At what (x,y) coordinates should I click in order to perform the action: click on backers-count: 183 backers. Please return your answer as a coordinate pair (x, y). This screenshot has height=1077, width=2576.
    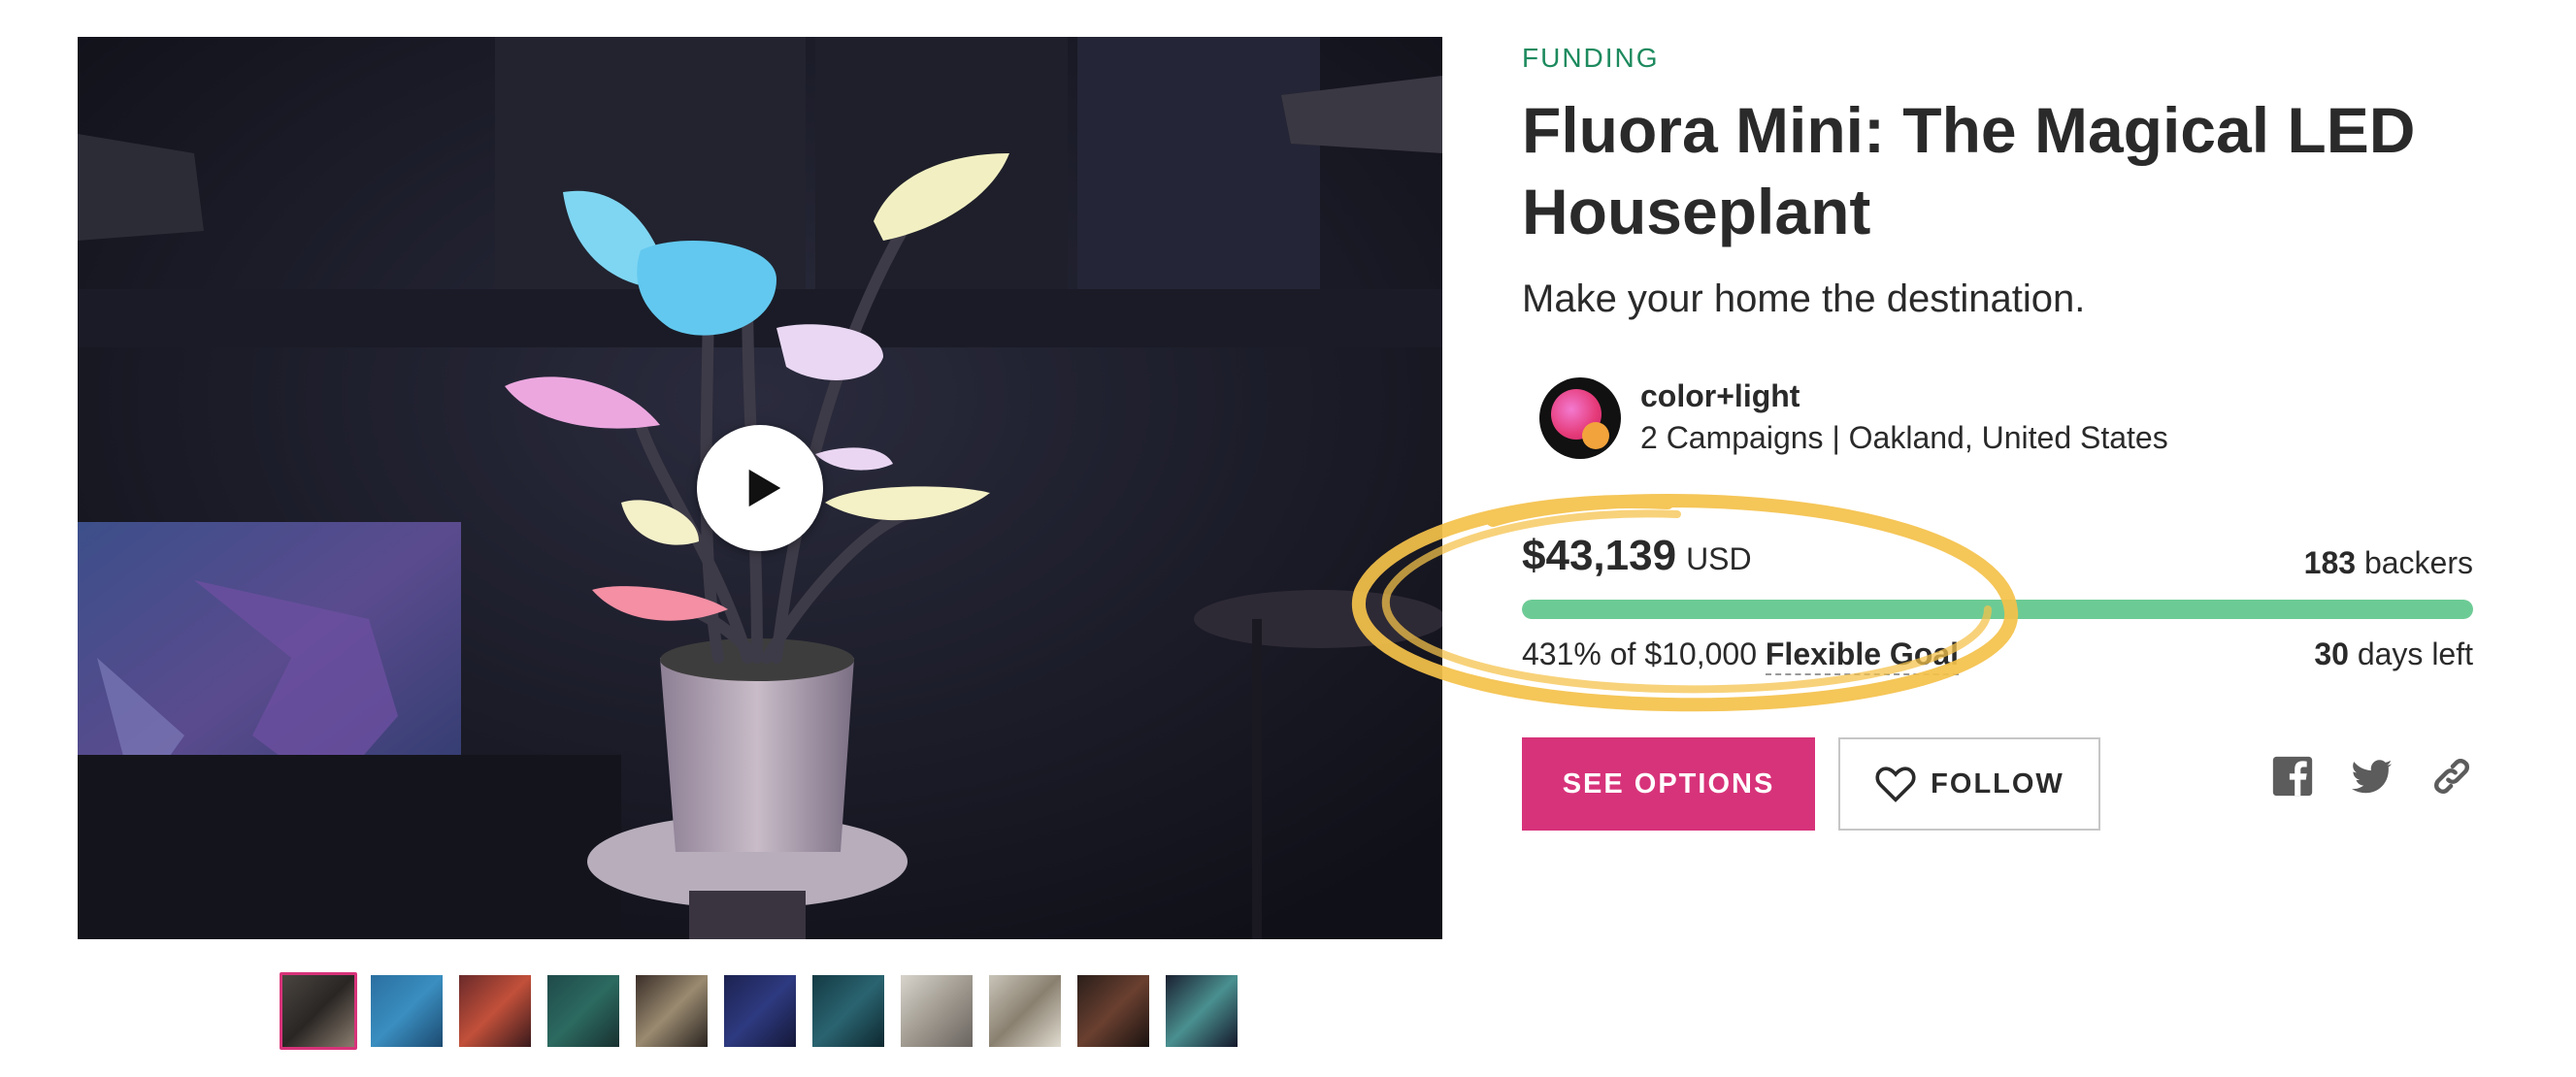
    Looking at the image, I should click on (2388, 563).